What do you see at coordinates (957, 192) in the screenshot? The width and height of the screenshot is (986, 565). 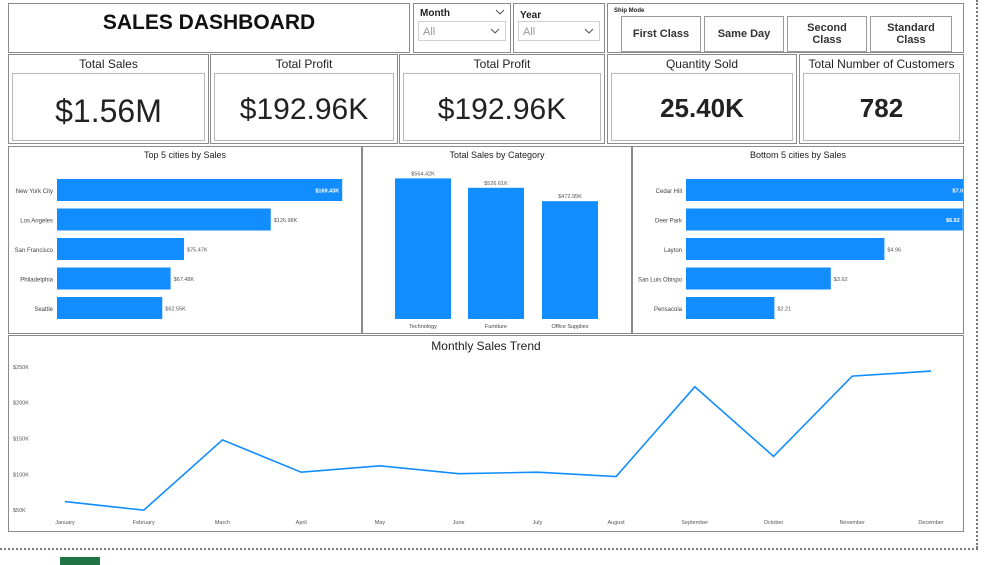 I see `data-label: $7.08` at bounding box center [957, 192].